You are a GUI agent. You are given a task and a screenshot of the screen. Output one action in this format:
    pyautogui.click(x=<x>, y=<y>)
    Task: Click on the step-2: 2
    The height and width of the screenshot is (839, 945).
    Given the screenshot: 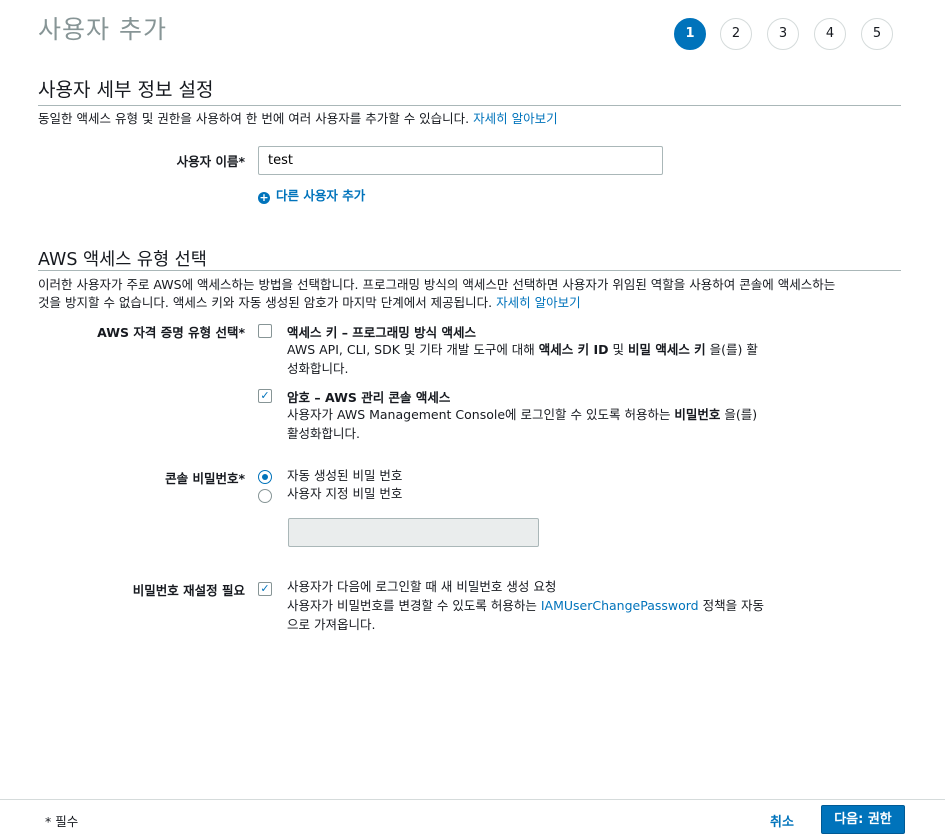 What is the action you would take?
    pyautogui.click(x=736, y=34)
    